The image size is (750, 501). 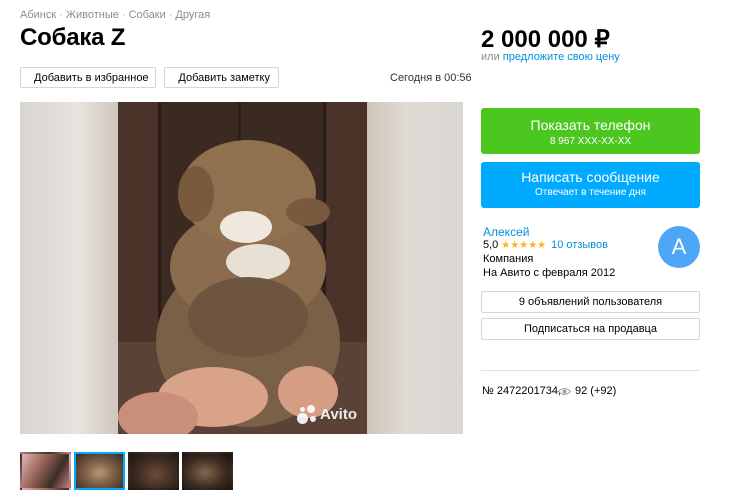 I want to click on offer-prefix: или, so click(x=490, y=57).